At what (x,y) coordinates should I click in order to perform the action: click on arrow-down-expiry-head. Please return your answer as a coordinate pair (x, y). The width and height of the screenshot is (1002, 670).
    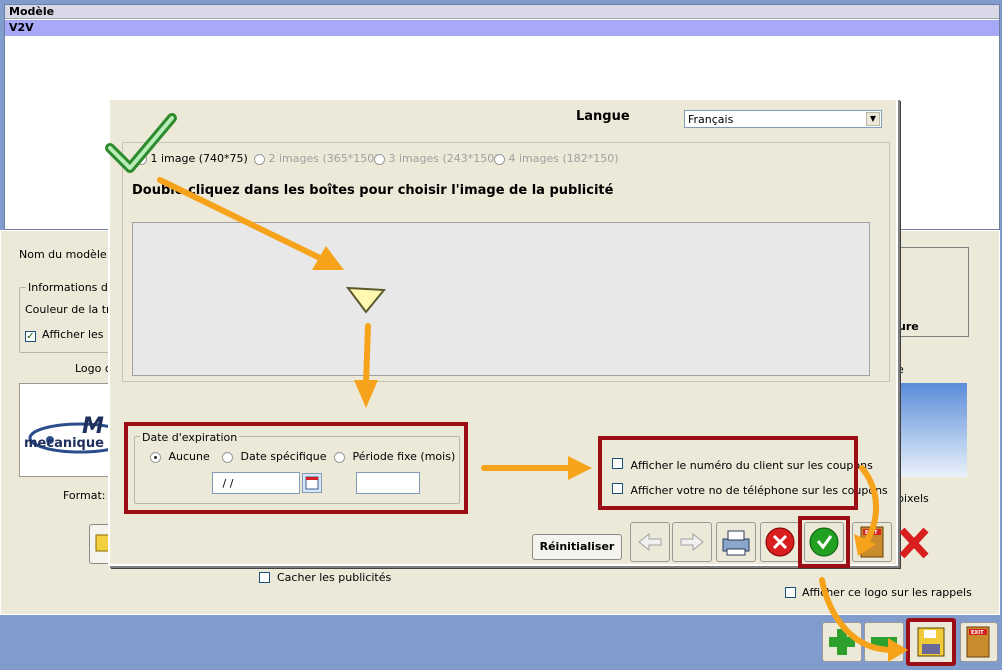
    Looking at the image, I should click on (366, 394).